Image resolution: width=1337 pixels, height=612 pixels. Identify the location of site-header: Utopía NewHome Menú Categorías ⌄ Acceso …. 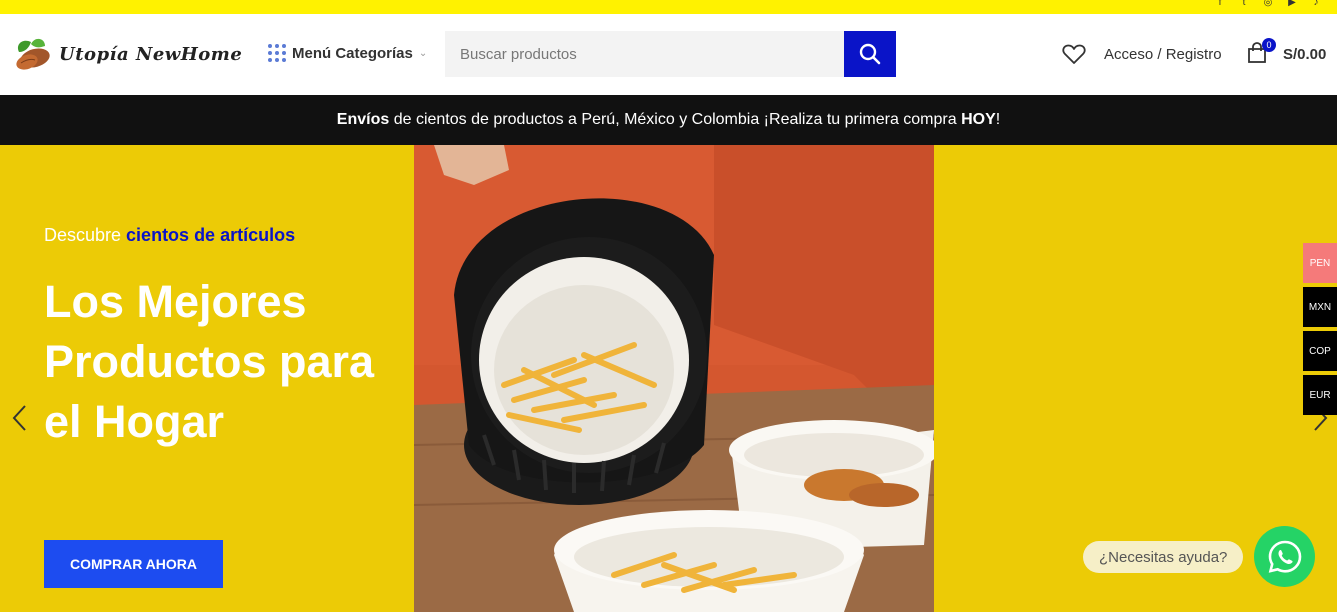
(668, 54).